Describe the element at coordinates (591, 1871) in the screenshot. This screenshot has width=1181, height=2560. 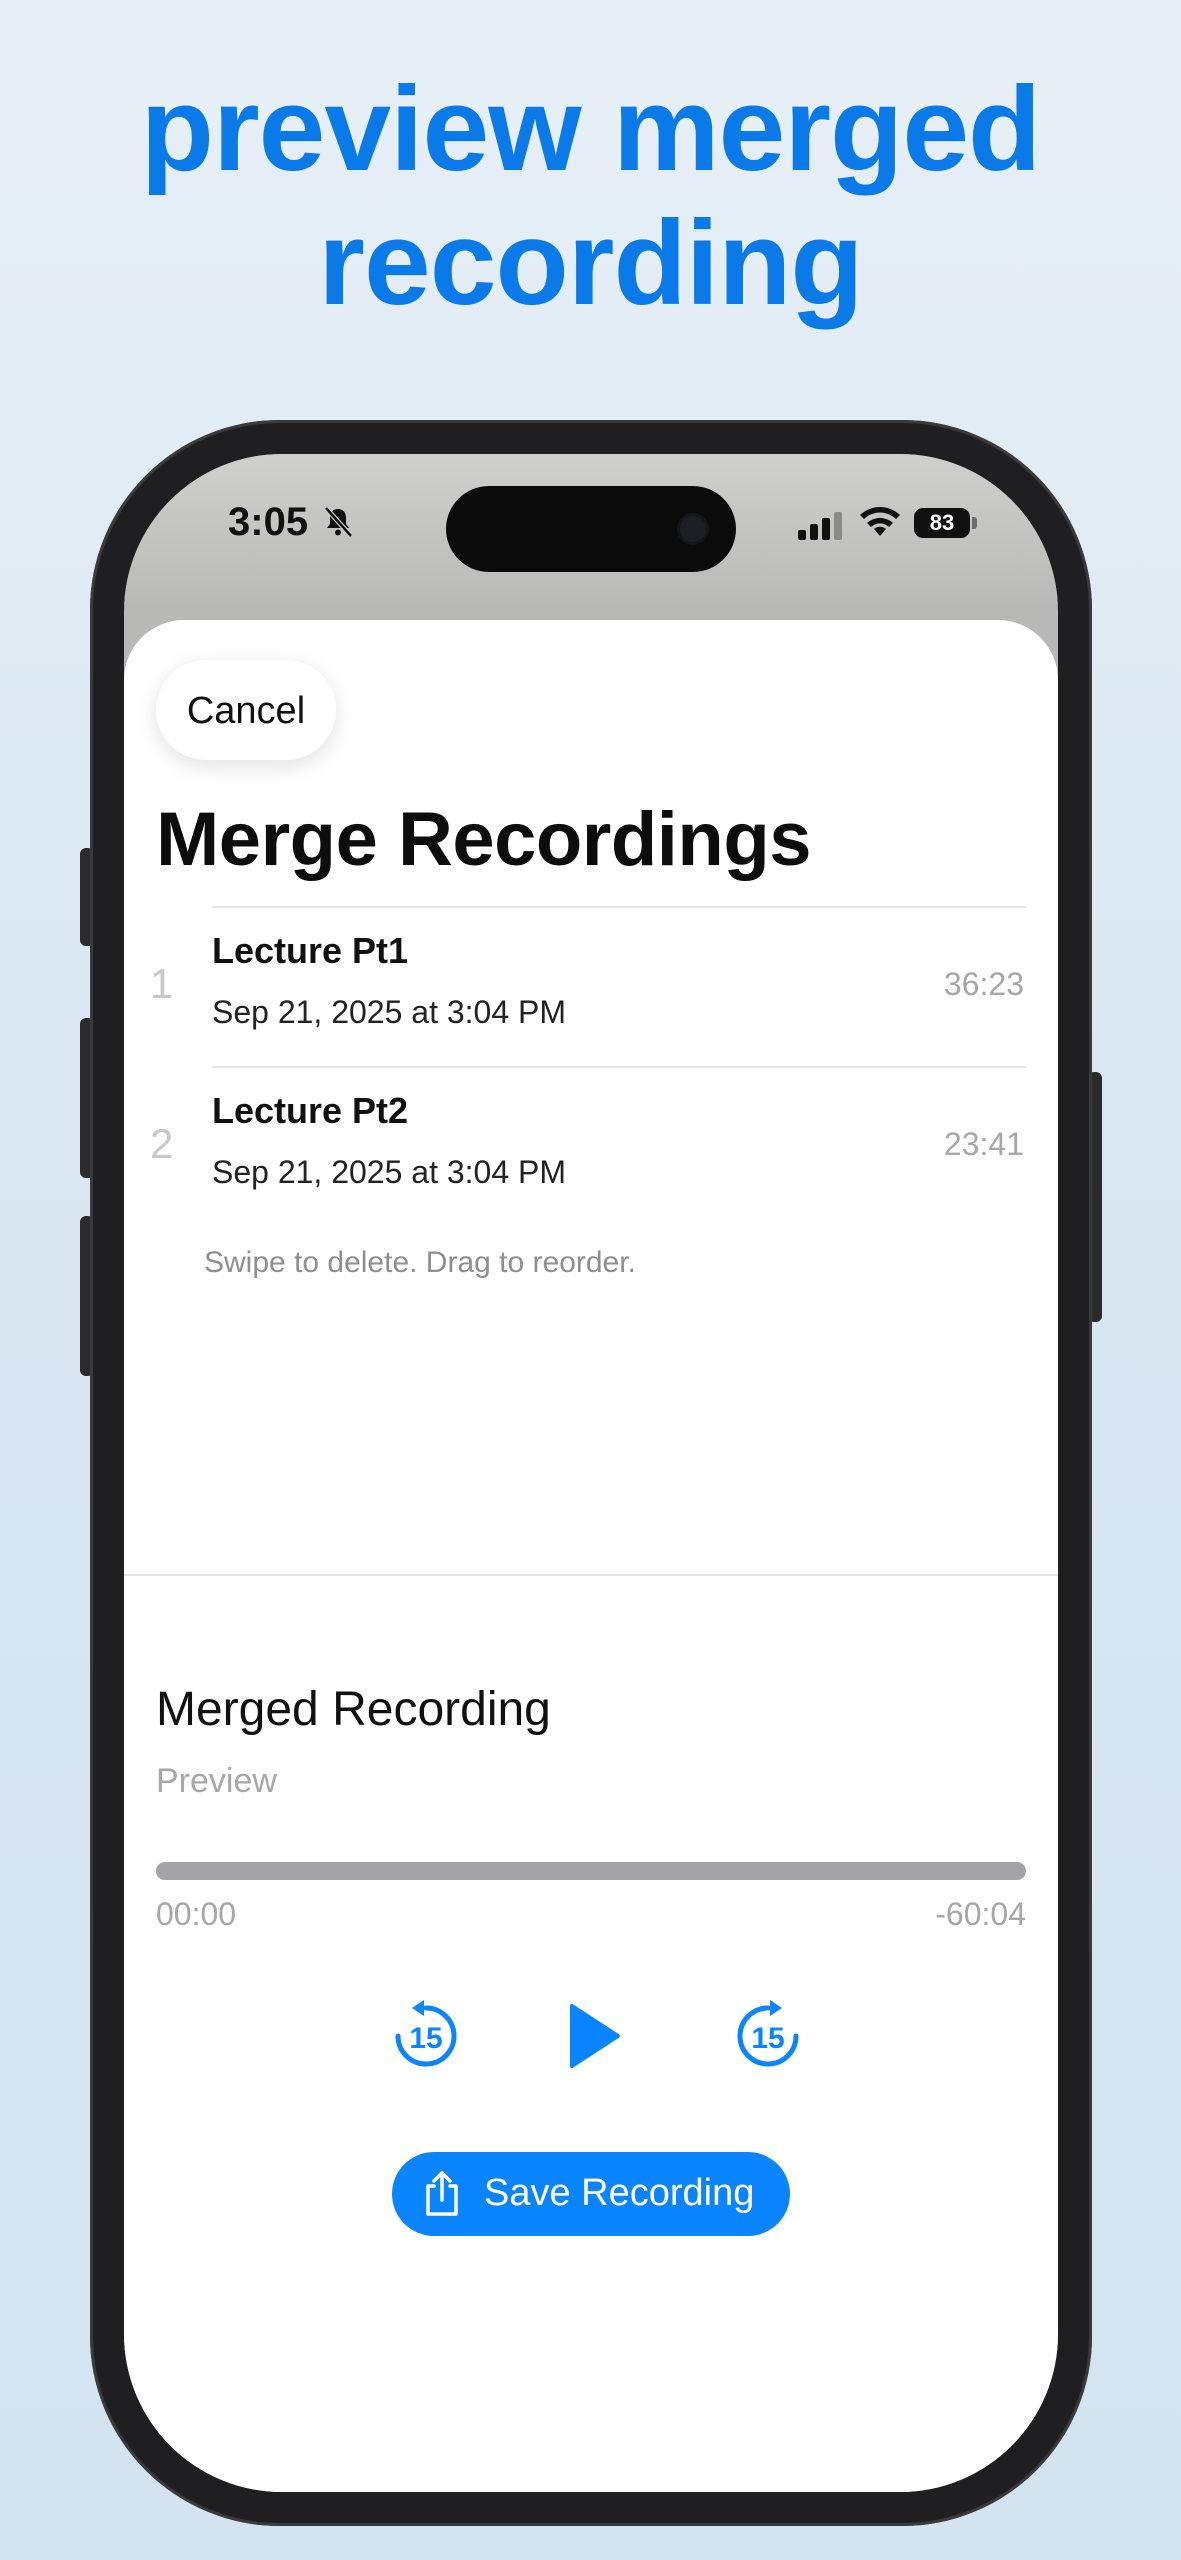
I see `playback-scrubber` at that location.